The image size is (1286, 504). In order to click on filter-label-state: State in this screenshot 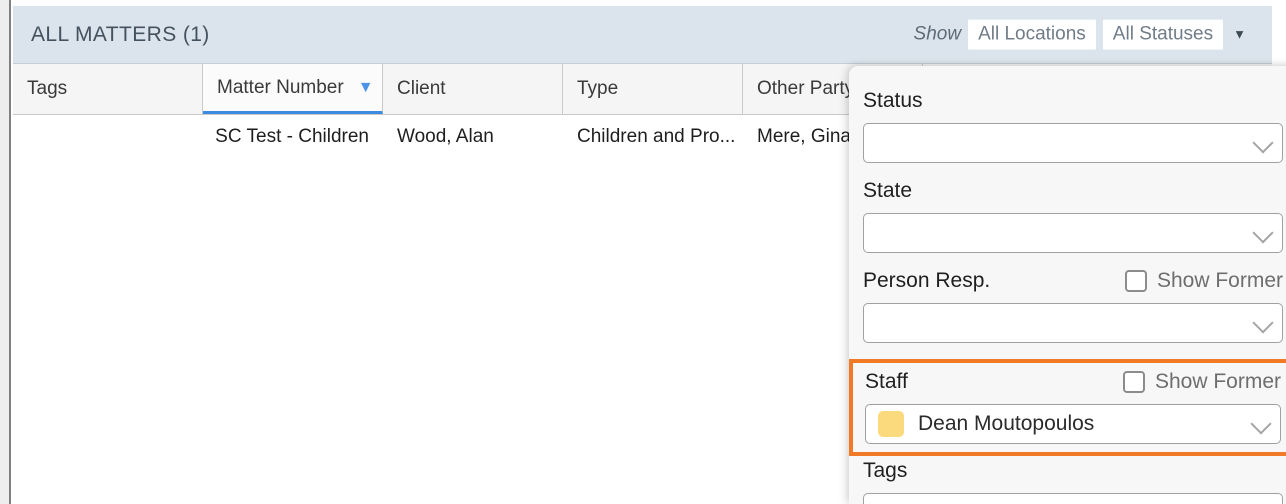, I will do `click(888, 190)`.